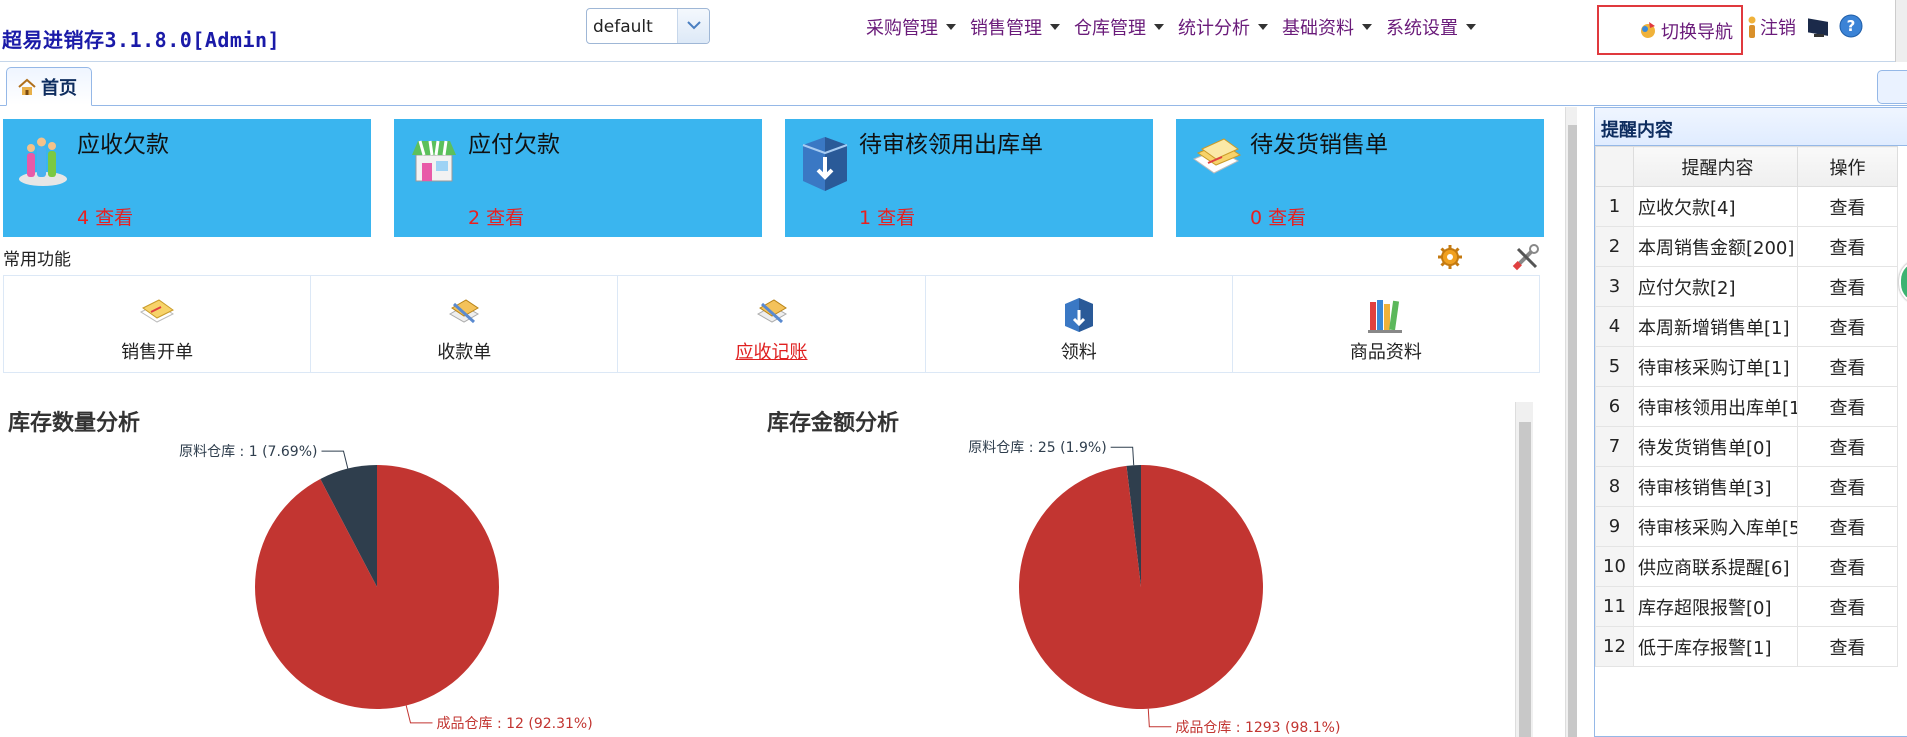  What do you see at coordinates (1715, 406) in the screenshot?
I see `reminder-content: 待审核领用出库单[1` at bounding box center [1715, 406].